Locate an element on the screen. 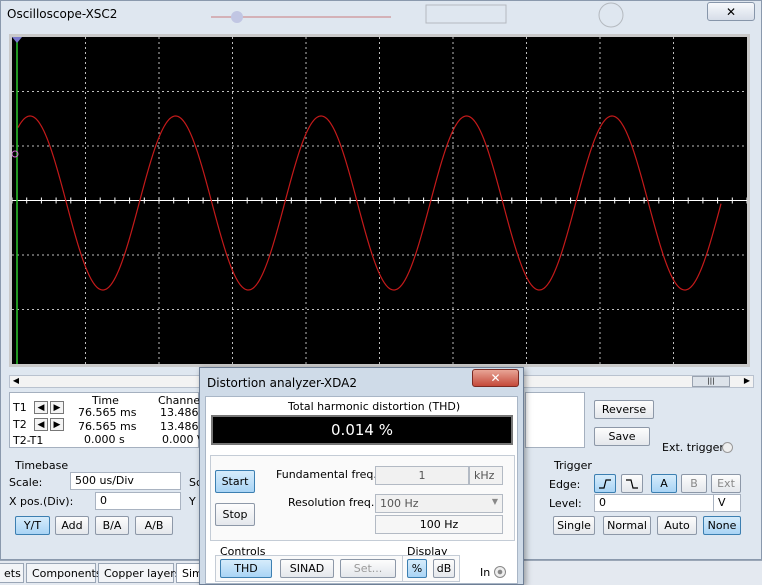  resolution-freq-readout: 100 Hz is located at coordinates (439, 524).